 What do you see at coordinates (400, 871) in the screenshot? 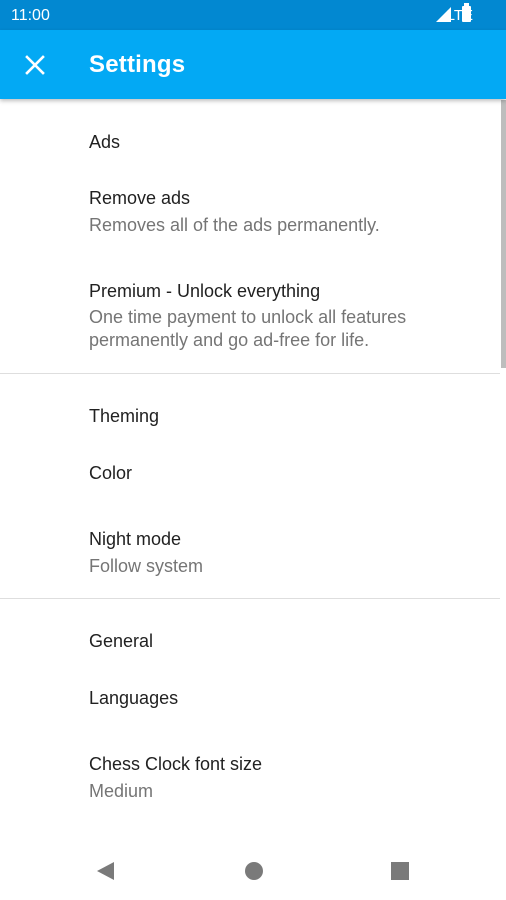
I see `recents-icon` at bounding box center [400, 871].